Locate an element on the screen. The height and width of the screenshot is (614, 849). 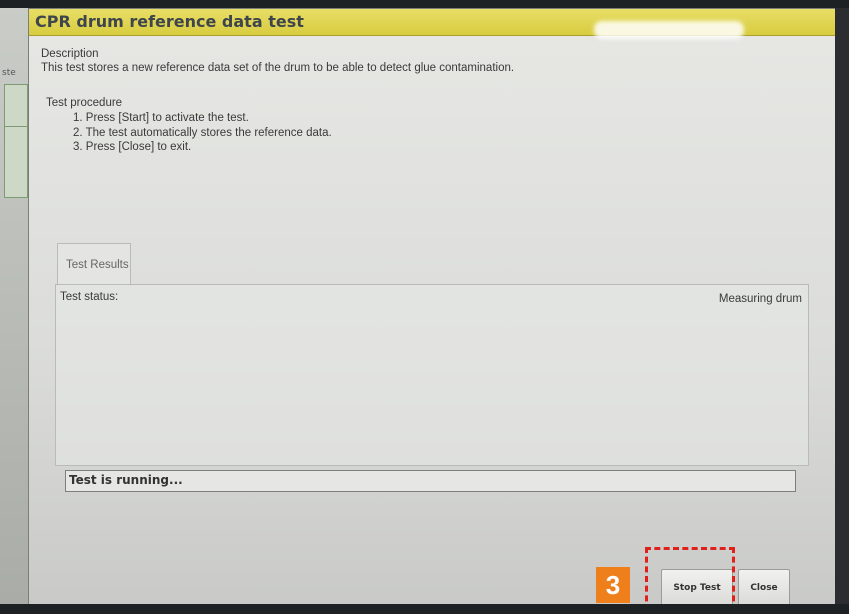
screen-glare is located at coordinates (669, 30).